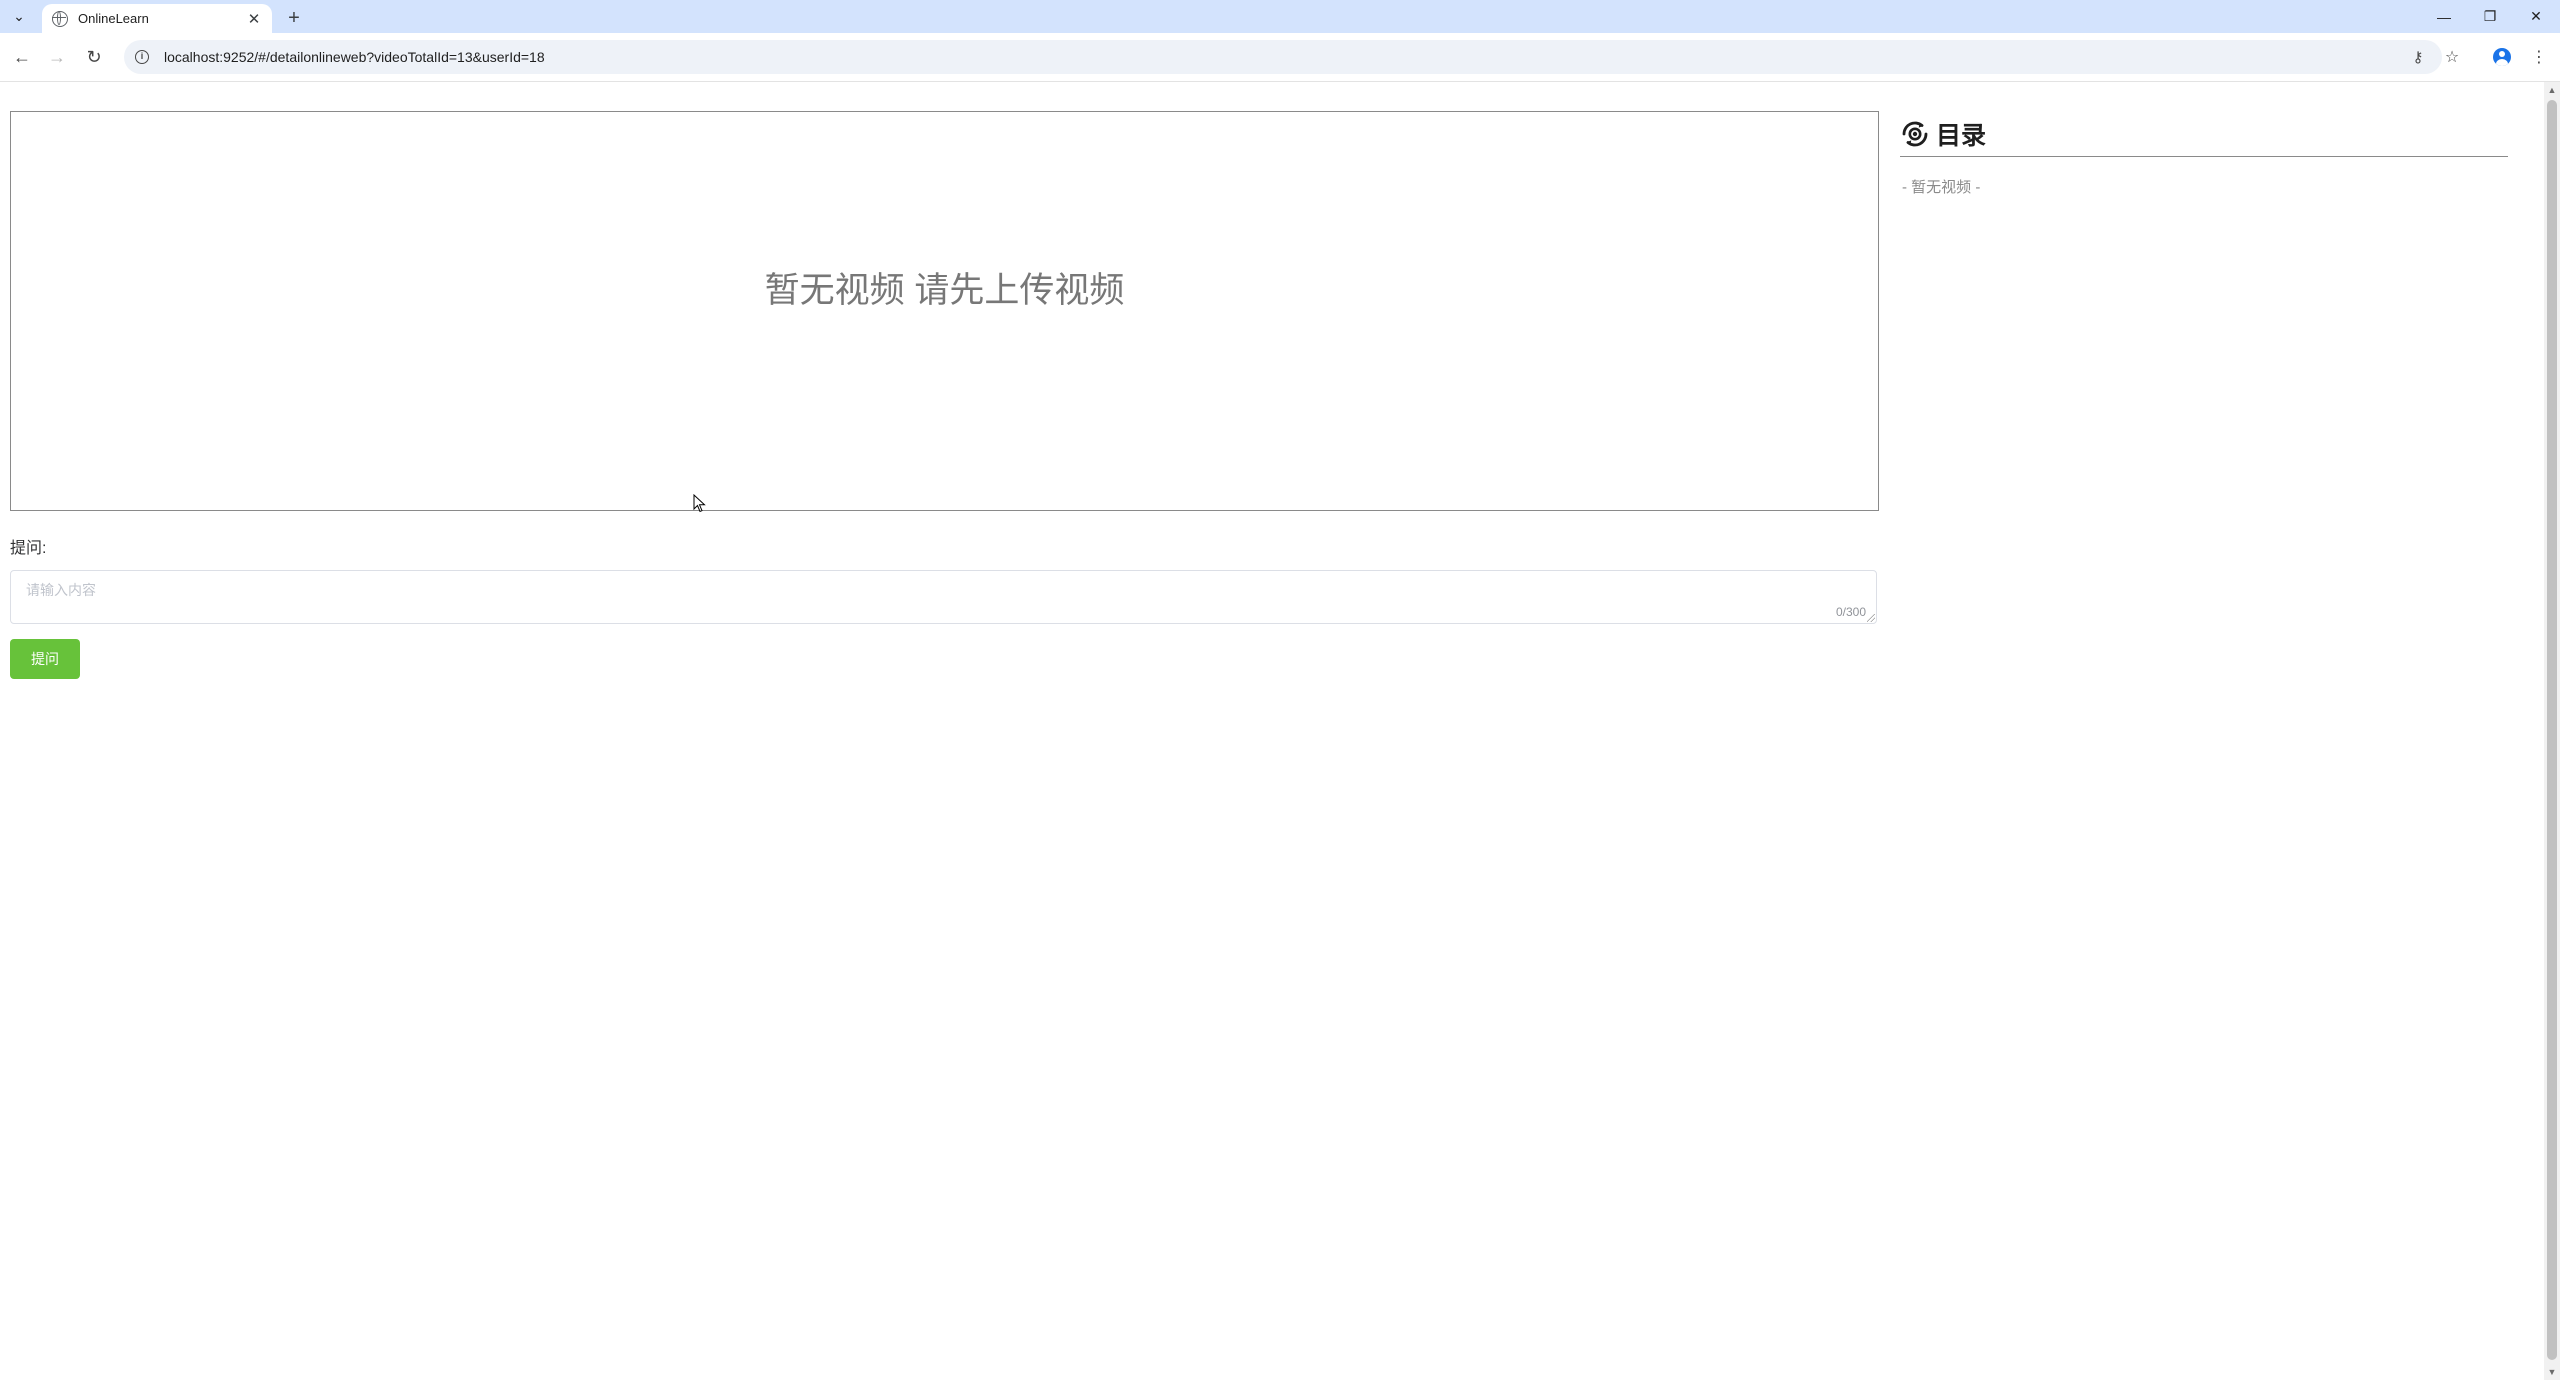  I want to click on password-manager-button: ⚷, so click(2418, 57).